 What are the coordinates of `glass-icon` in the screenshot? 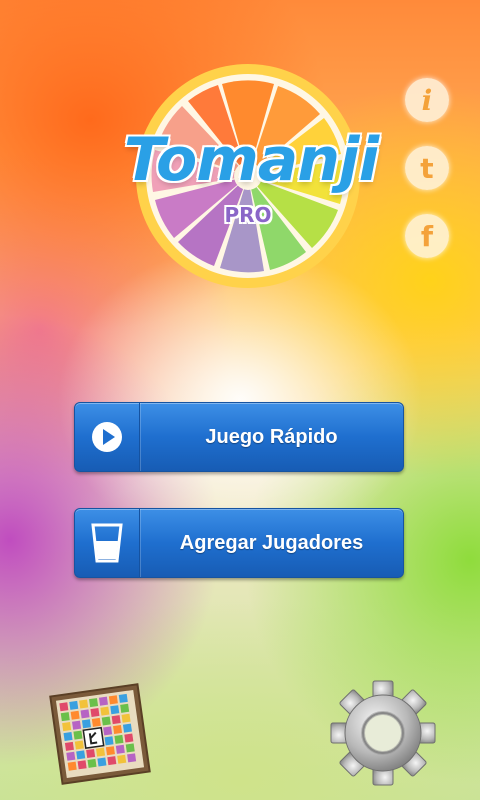 It's located at (107, 543).